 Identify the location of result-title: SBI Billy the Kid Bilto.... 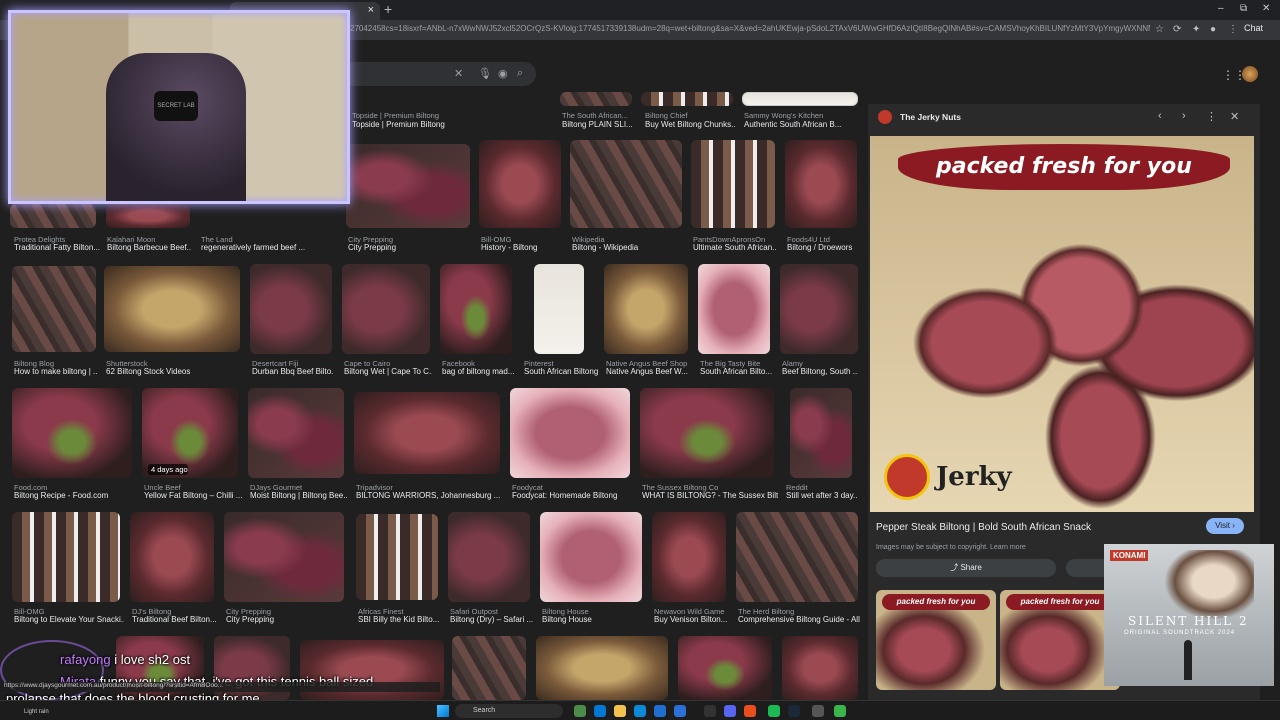
(401, 619).